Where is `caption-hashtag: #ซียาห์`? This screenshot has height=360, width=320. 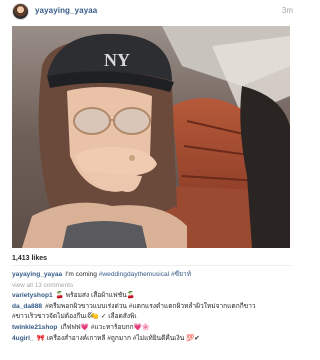
caption-hashtag: #ซียาห์ is located at coordinates (181, 274).